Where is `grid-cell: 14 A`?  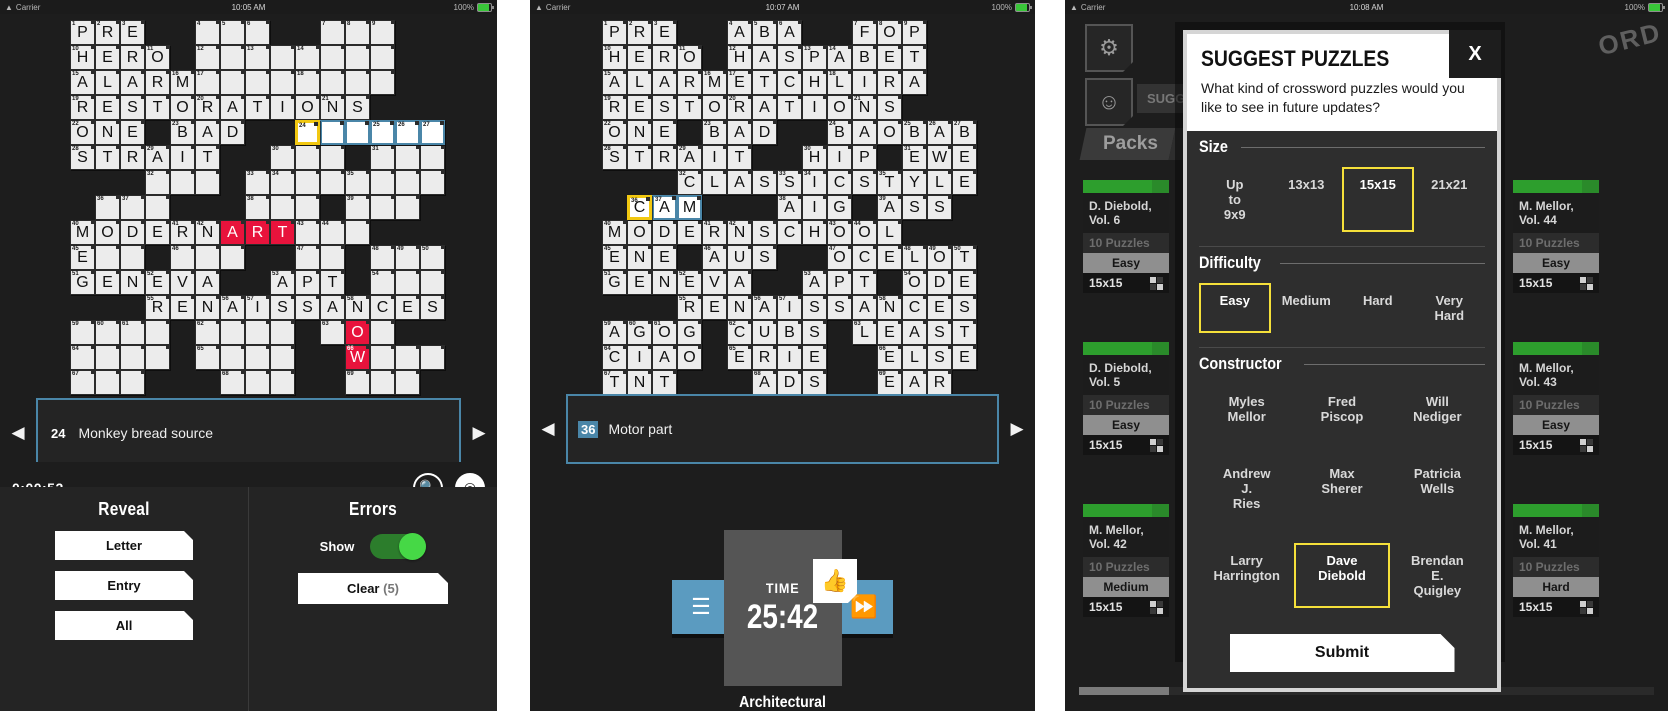
grid-cell: 14 A is located at coordinates (839, 57).